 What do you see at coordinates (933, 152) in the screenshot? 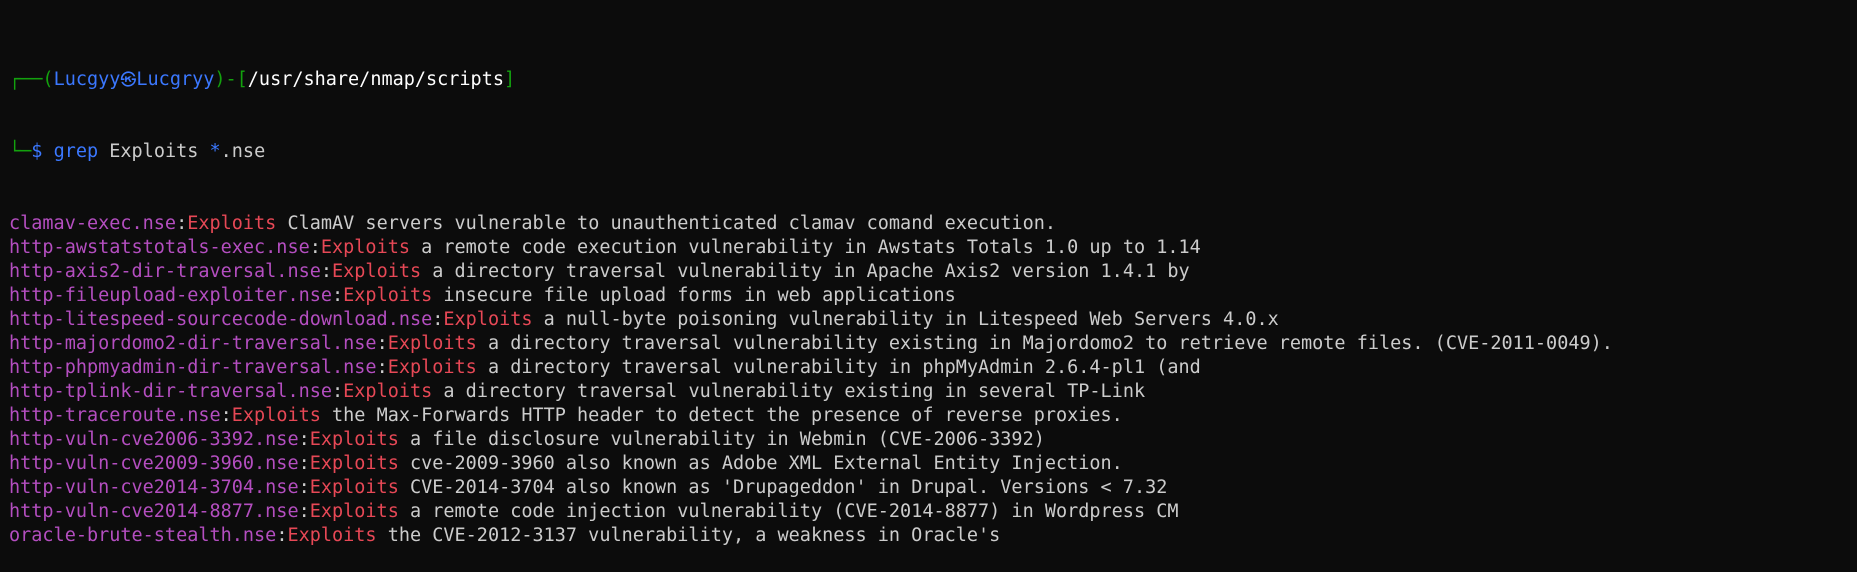
I see `command-line: └─$ grep Exploits *.nse` at bounding box center [933, 152].